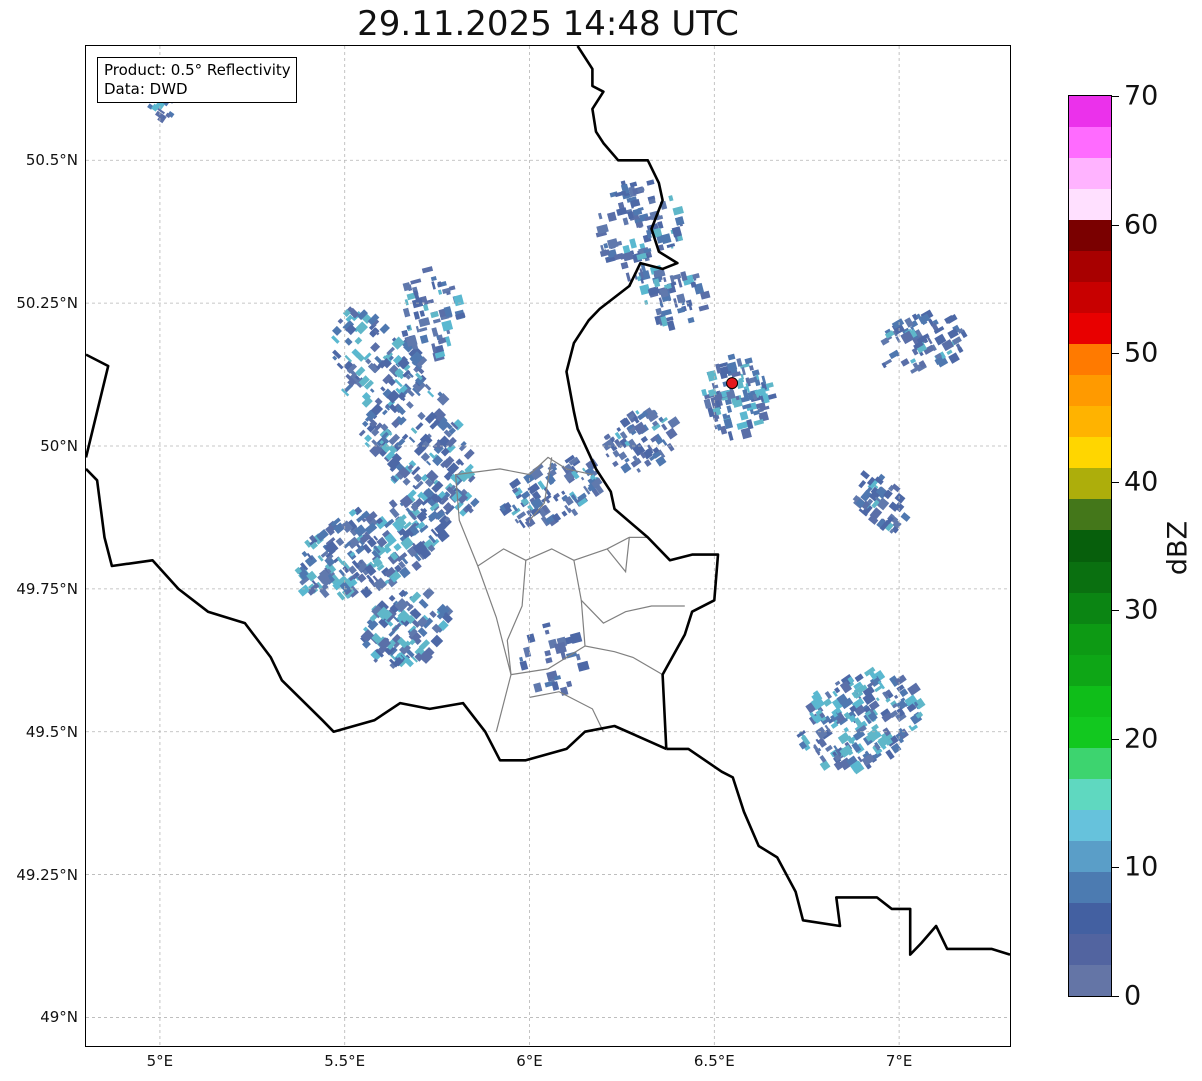  Describe the element at coordinates (1141, 225) in the screenshot. I see `colorbar-tick-label: 60` at that location.